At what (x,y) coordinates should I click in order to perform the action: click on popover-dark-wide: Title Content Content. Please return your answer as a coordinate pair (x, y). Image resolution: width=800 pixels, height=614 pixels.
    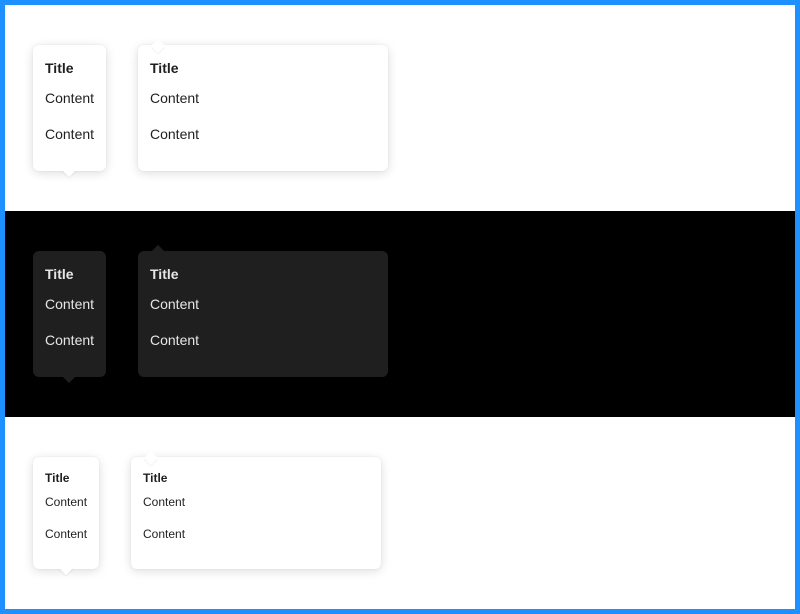
    Looking at the image, I should click on (263, 310).